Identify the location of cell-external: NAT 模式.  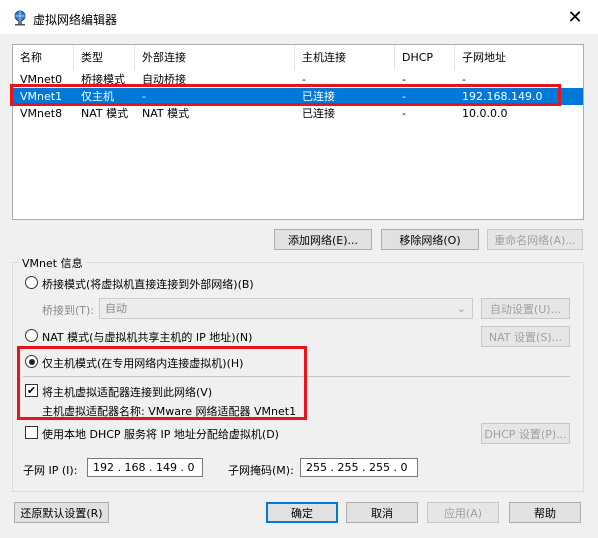
(166, 113).